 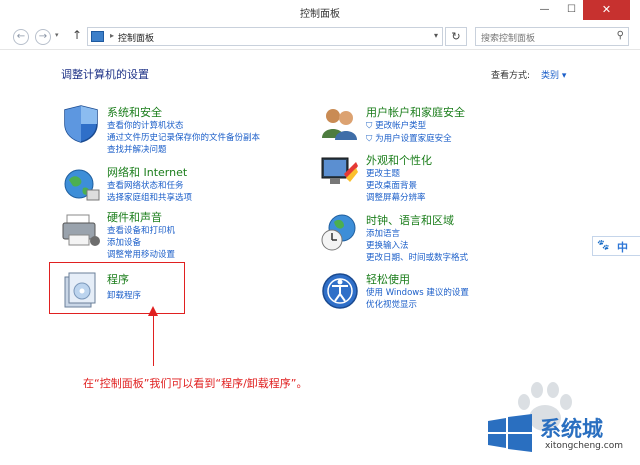 I want to click on shield-icon, so click(x=81, y=124).